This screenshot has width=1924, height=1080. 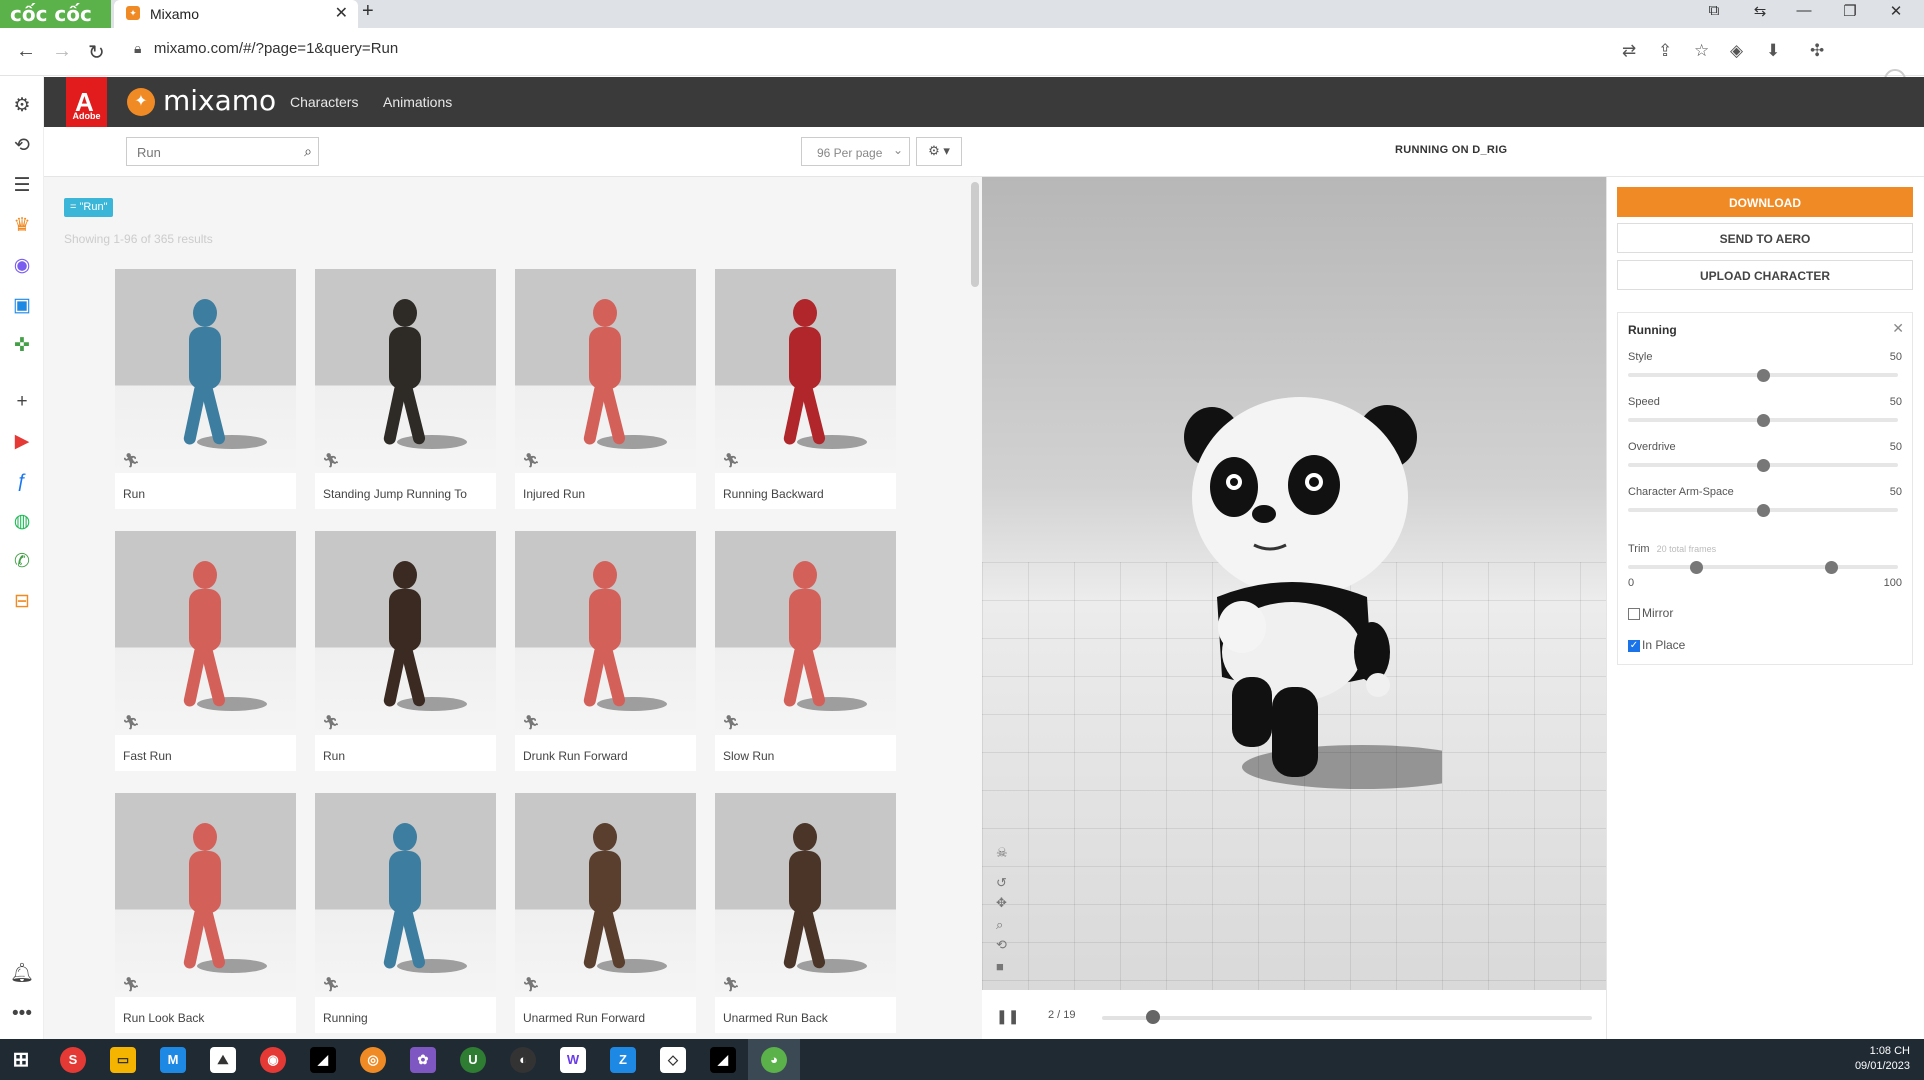 I want to click on pause-icon: ❚❚, so click(x=1007, y=1016).